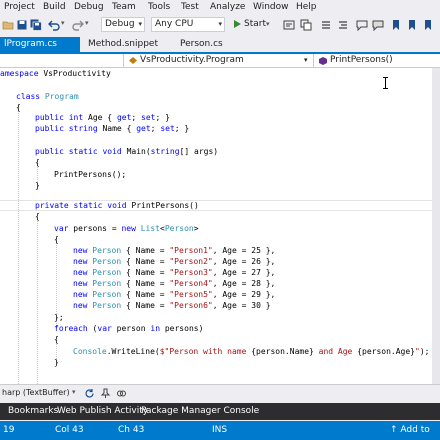  What do you see at coordinates (200, 411) in the screenshot?
I see `tab-package-manager-console: Package Manager Console` at bounding box center [200, 411].